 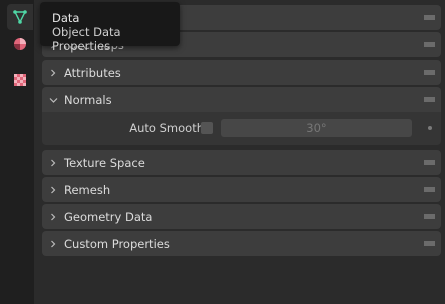 What do you see at coordinates (117, 243) in the screenshot?
I see `panel-label: Custom Properties` at bounding box center [117, 243].